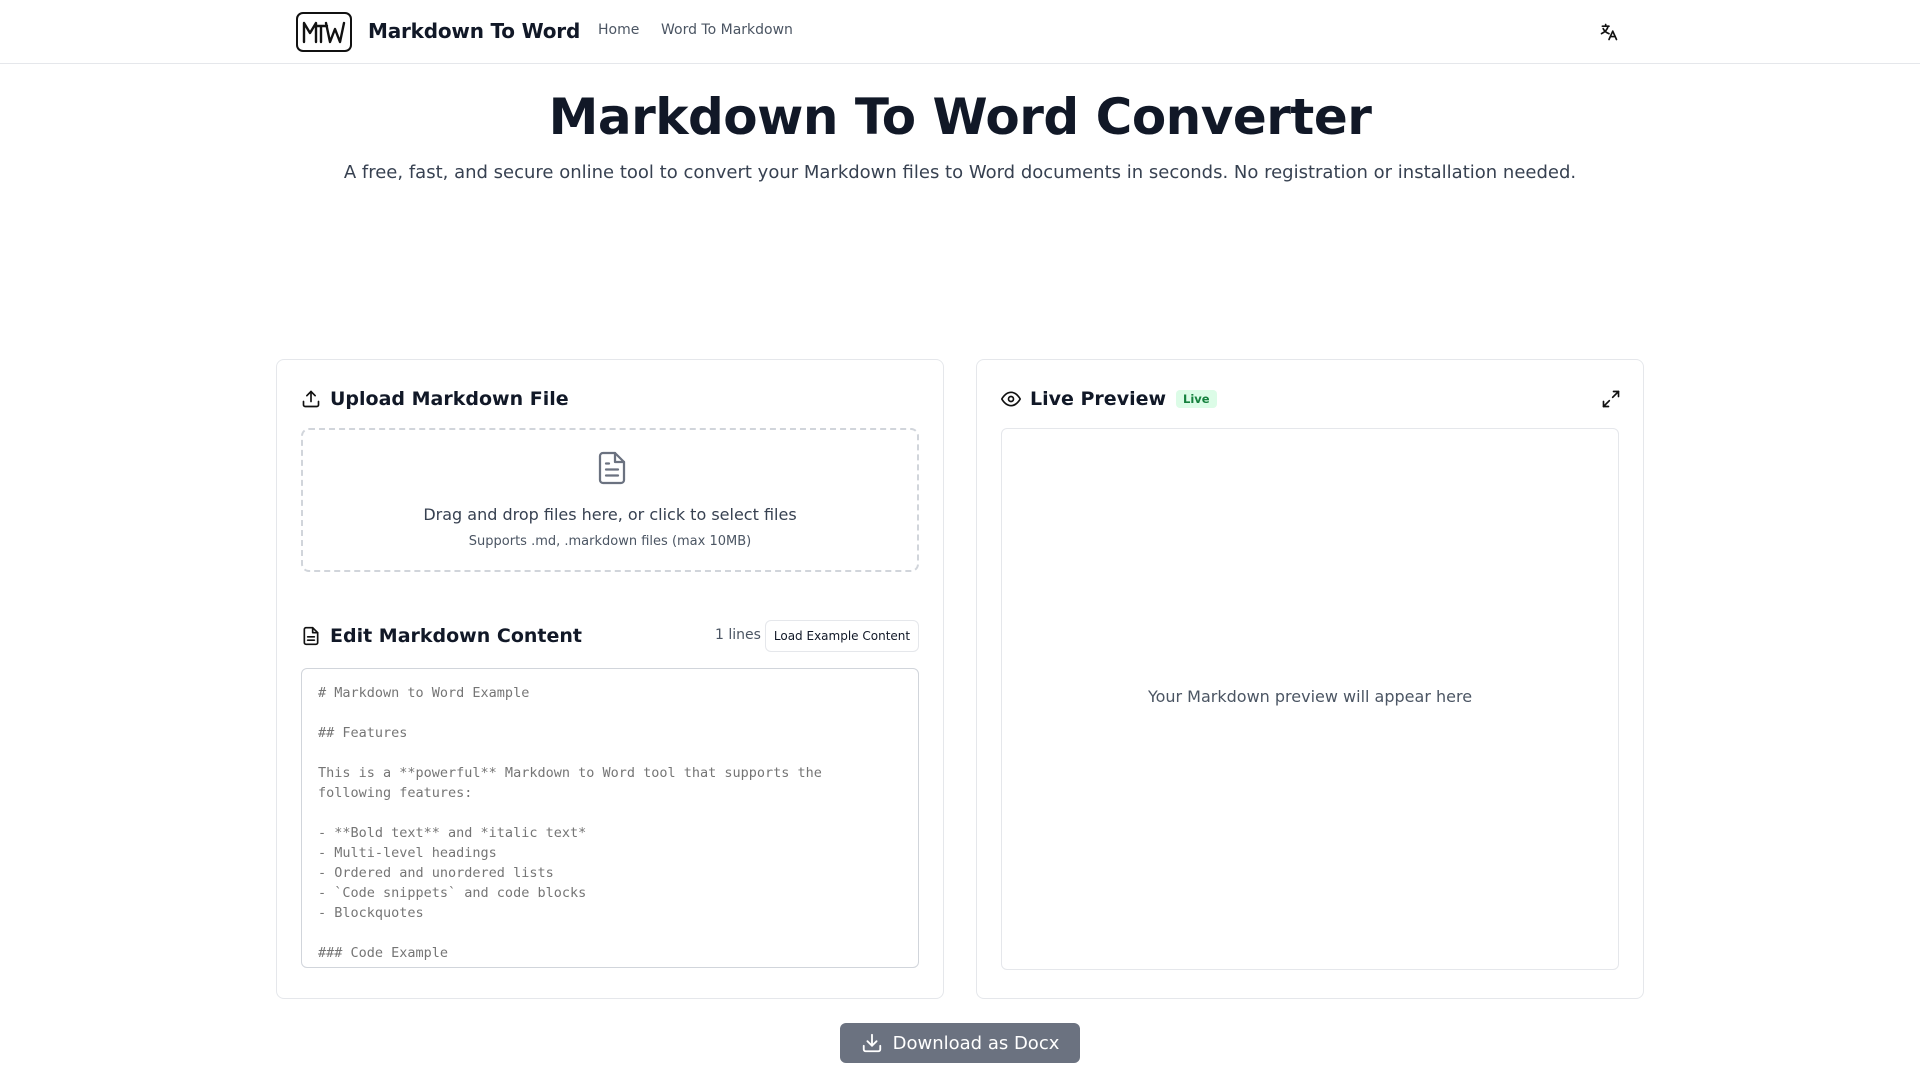 The height and width of the screenshot is (1080, 1920). Describe the element at coordinates (618, 30) in the screenshot. I see `nav-link-home: Home` at that location.